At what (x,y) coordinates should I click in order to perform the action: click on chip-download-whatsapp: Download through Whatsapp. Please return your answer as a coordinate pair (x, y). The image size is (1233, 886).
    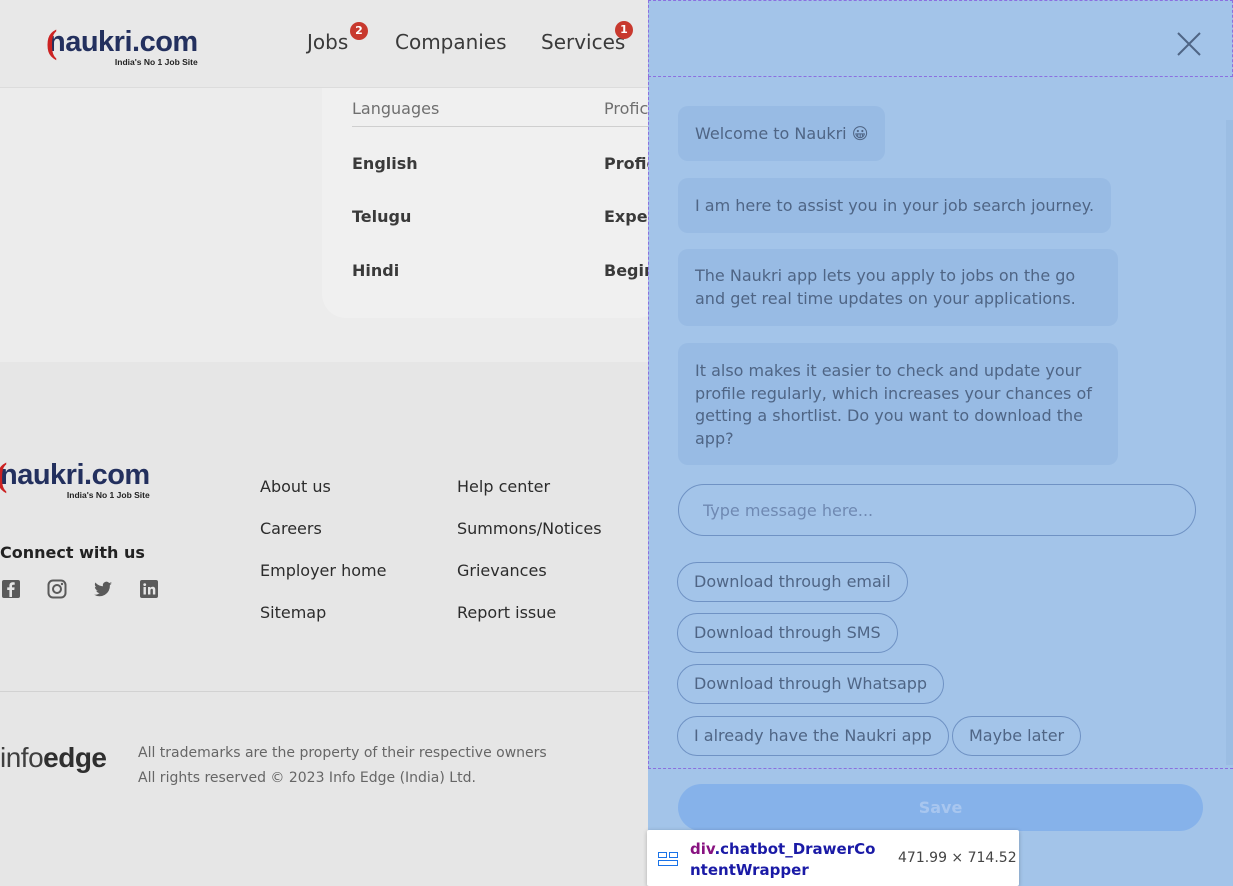
    Looking at the image, I should click on (811, 684).